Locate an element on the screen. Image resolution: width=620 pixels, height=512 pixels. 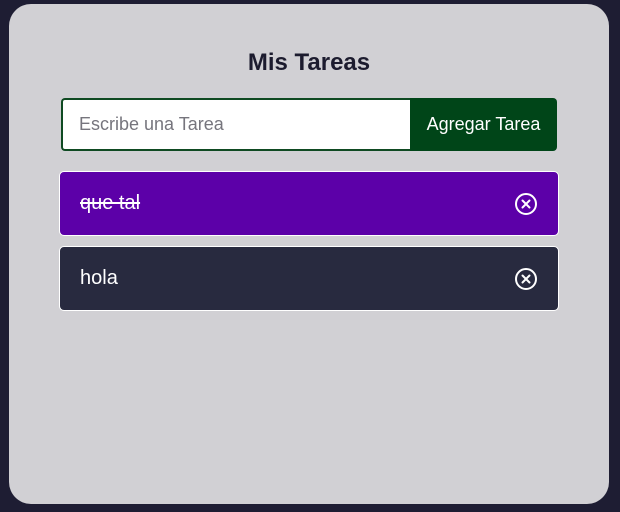
task-item: hola is located at coordinates (309, 278).